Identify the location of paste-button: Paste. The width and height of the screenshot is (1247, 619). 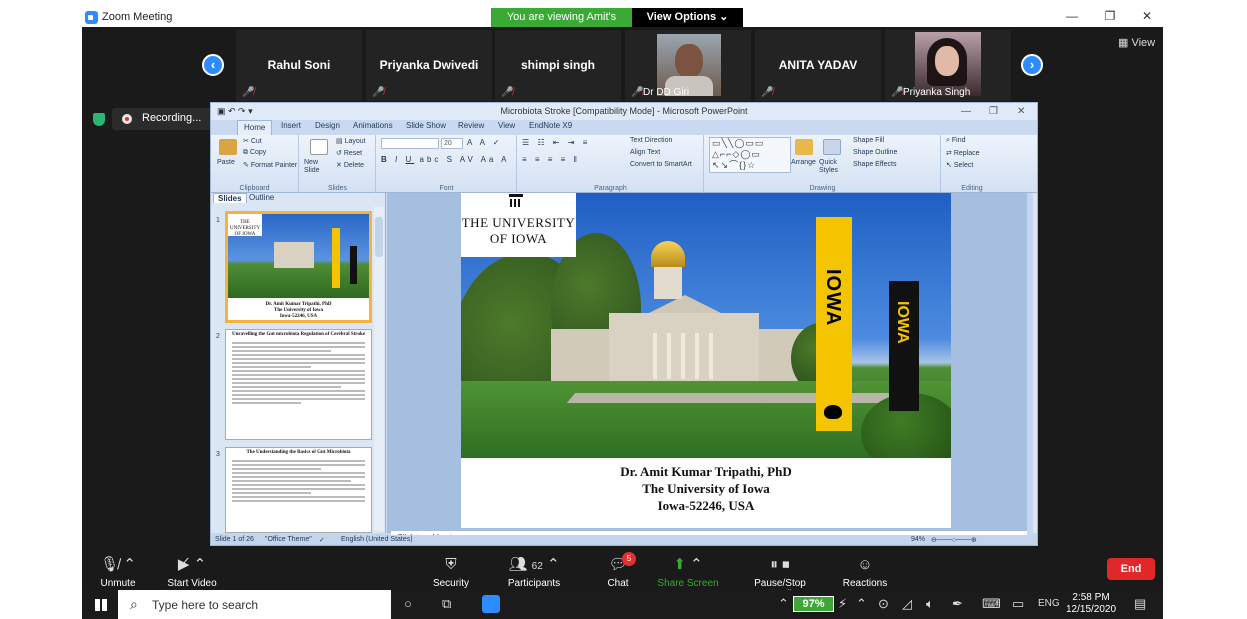
(226, 162).